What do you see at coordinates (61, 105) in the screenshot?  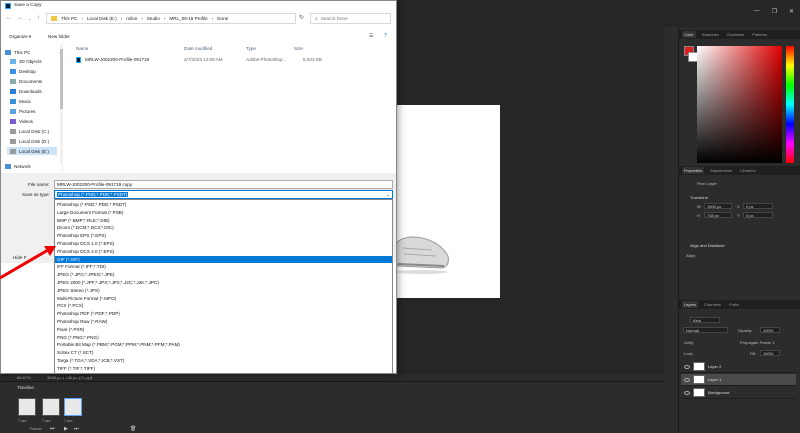 I see `sidebar-scrollbar` at bounding box center [61, 105].